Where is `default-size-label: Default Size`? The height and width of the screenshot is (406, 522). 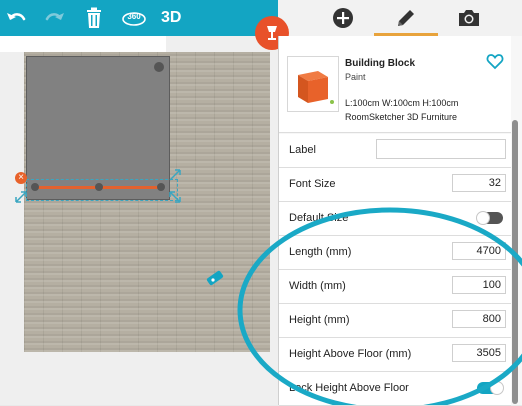 default-size-label: Default Size is located at coordinates (319, 218).